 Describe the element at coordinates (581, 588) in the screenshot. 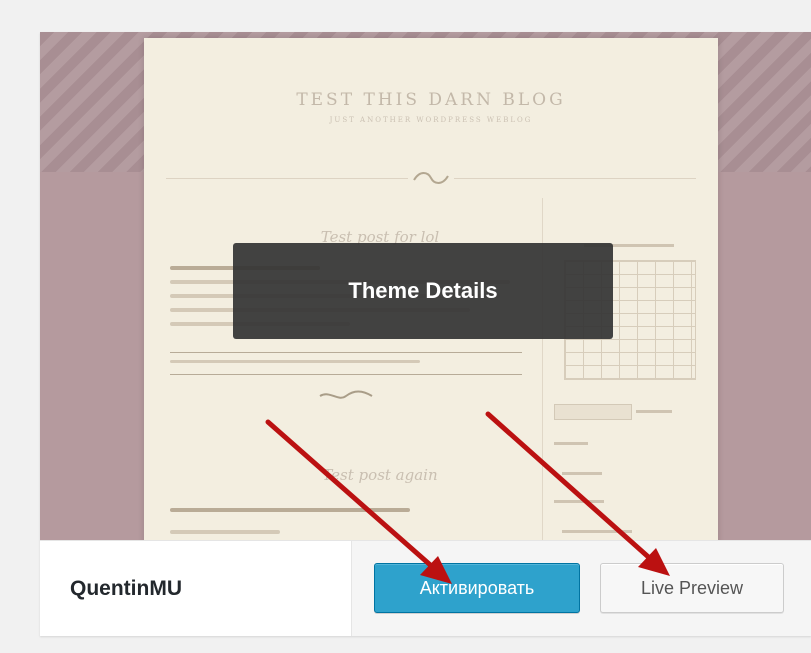

I see `theme-actions: Активировать Live Preview` at that location.